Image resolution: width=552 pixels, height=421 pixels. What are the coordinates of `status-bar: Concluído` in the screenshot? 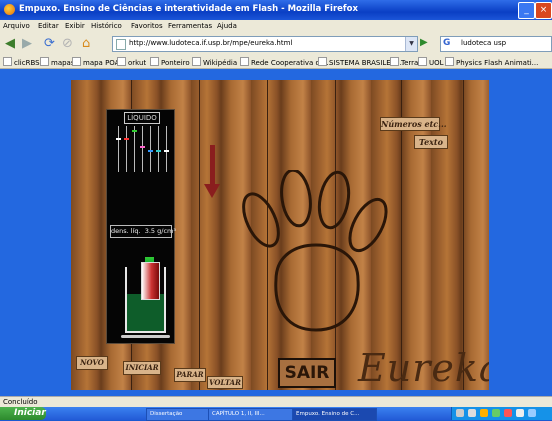 It's located at (276, 401).